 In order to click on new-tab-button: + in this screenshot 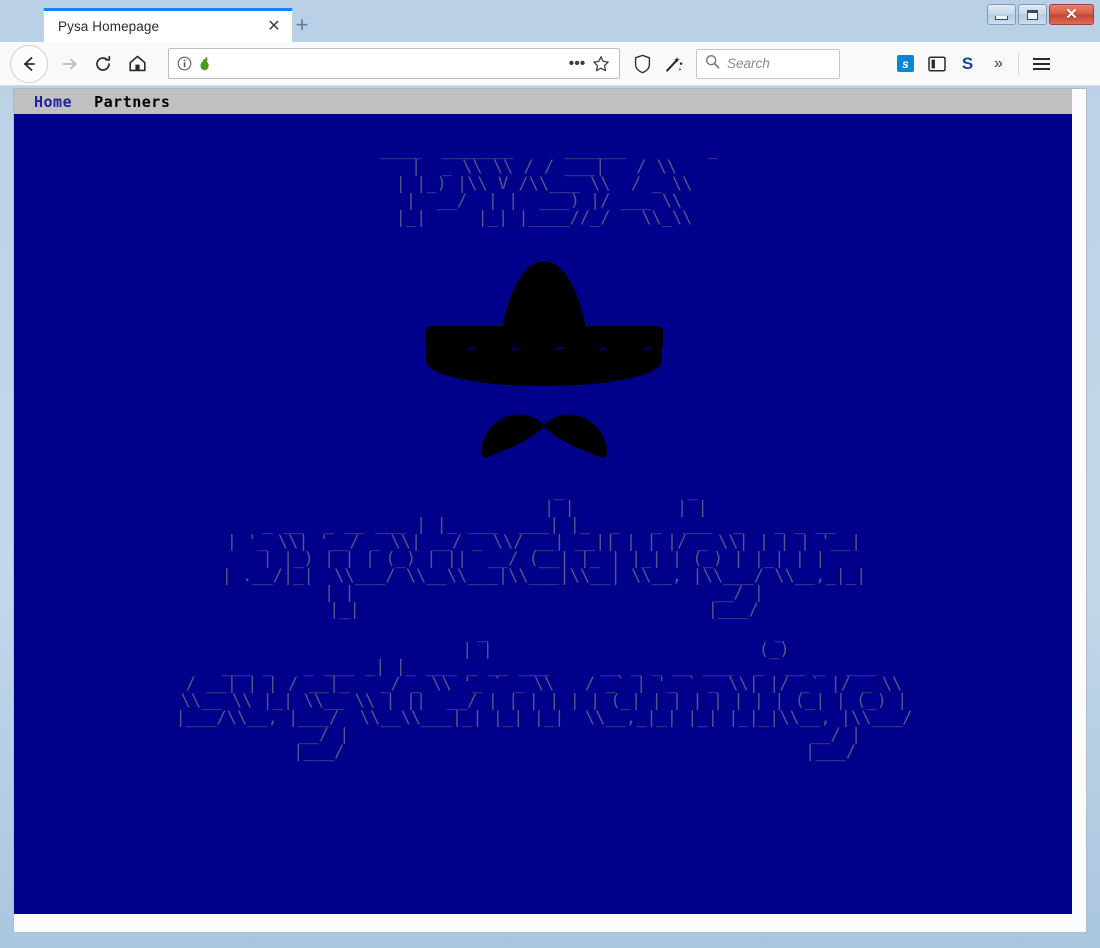, I will do `click(302, 25)`.